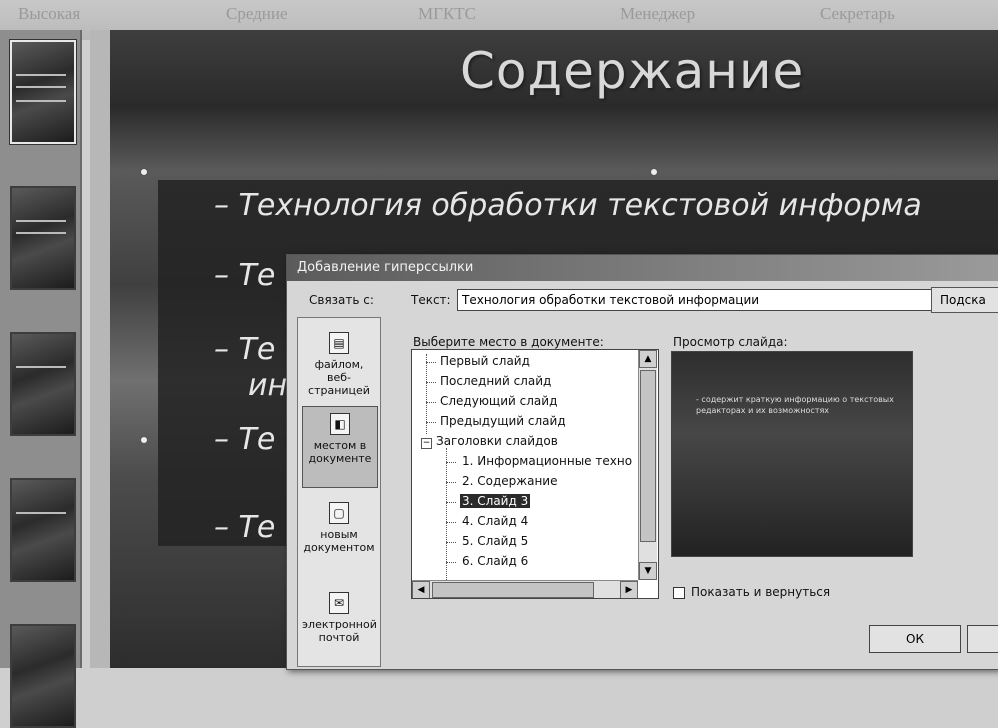  I want to click on cancel-button, so click(982, 639).